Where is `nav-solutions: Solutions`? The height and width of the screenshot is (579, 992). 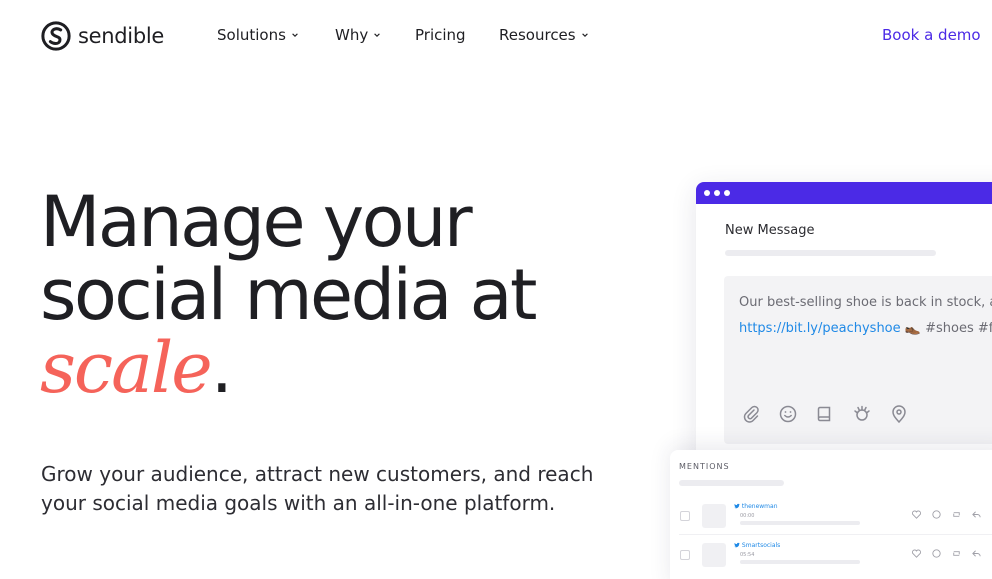
nav-solutions: Solutions is located at coordinates (258, 35).